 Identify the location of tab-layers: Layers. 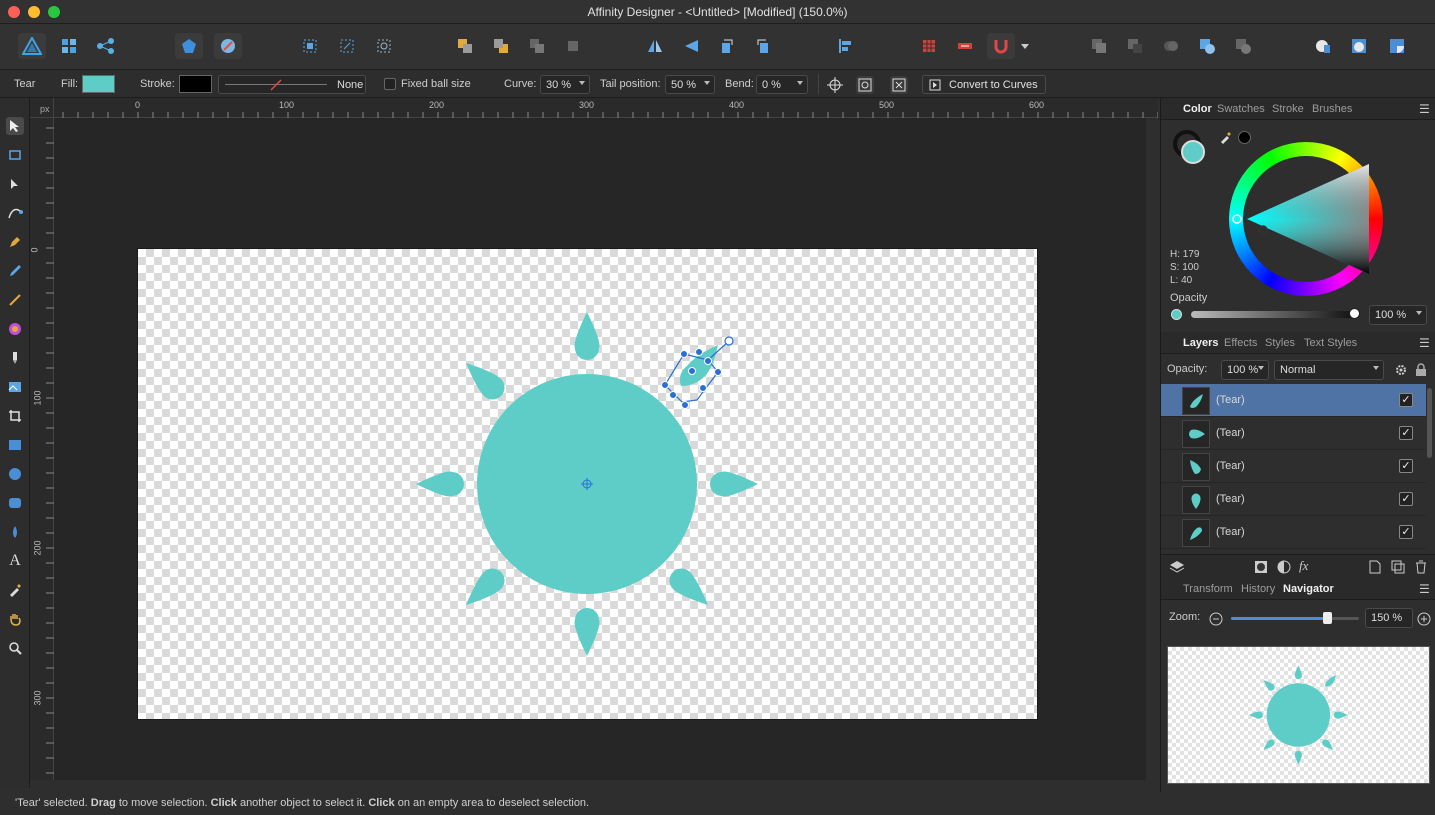
(1200, 343).